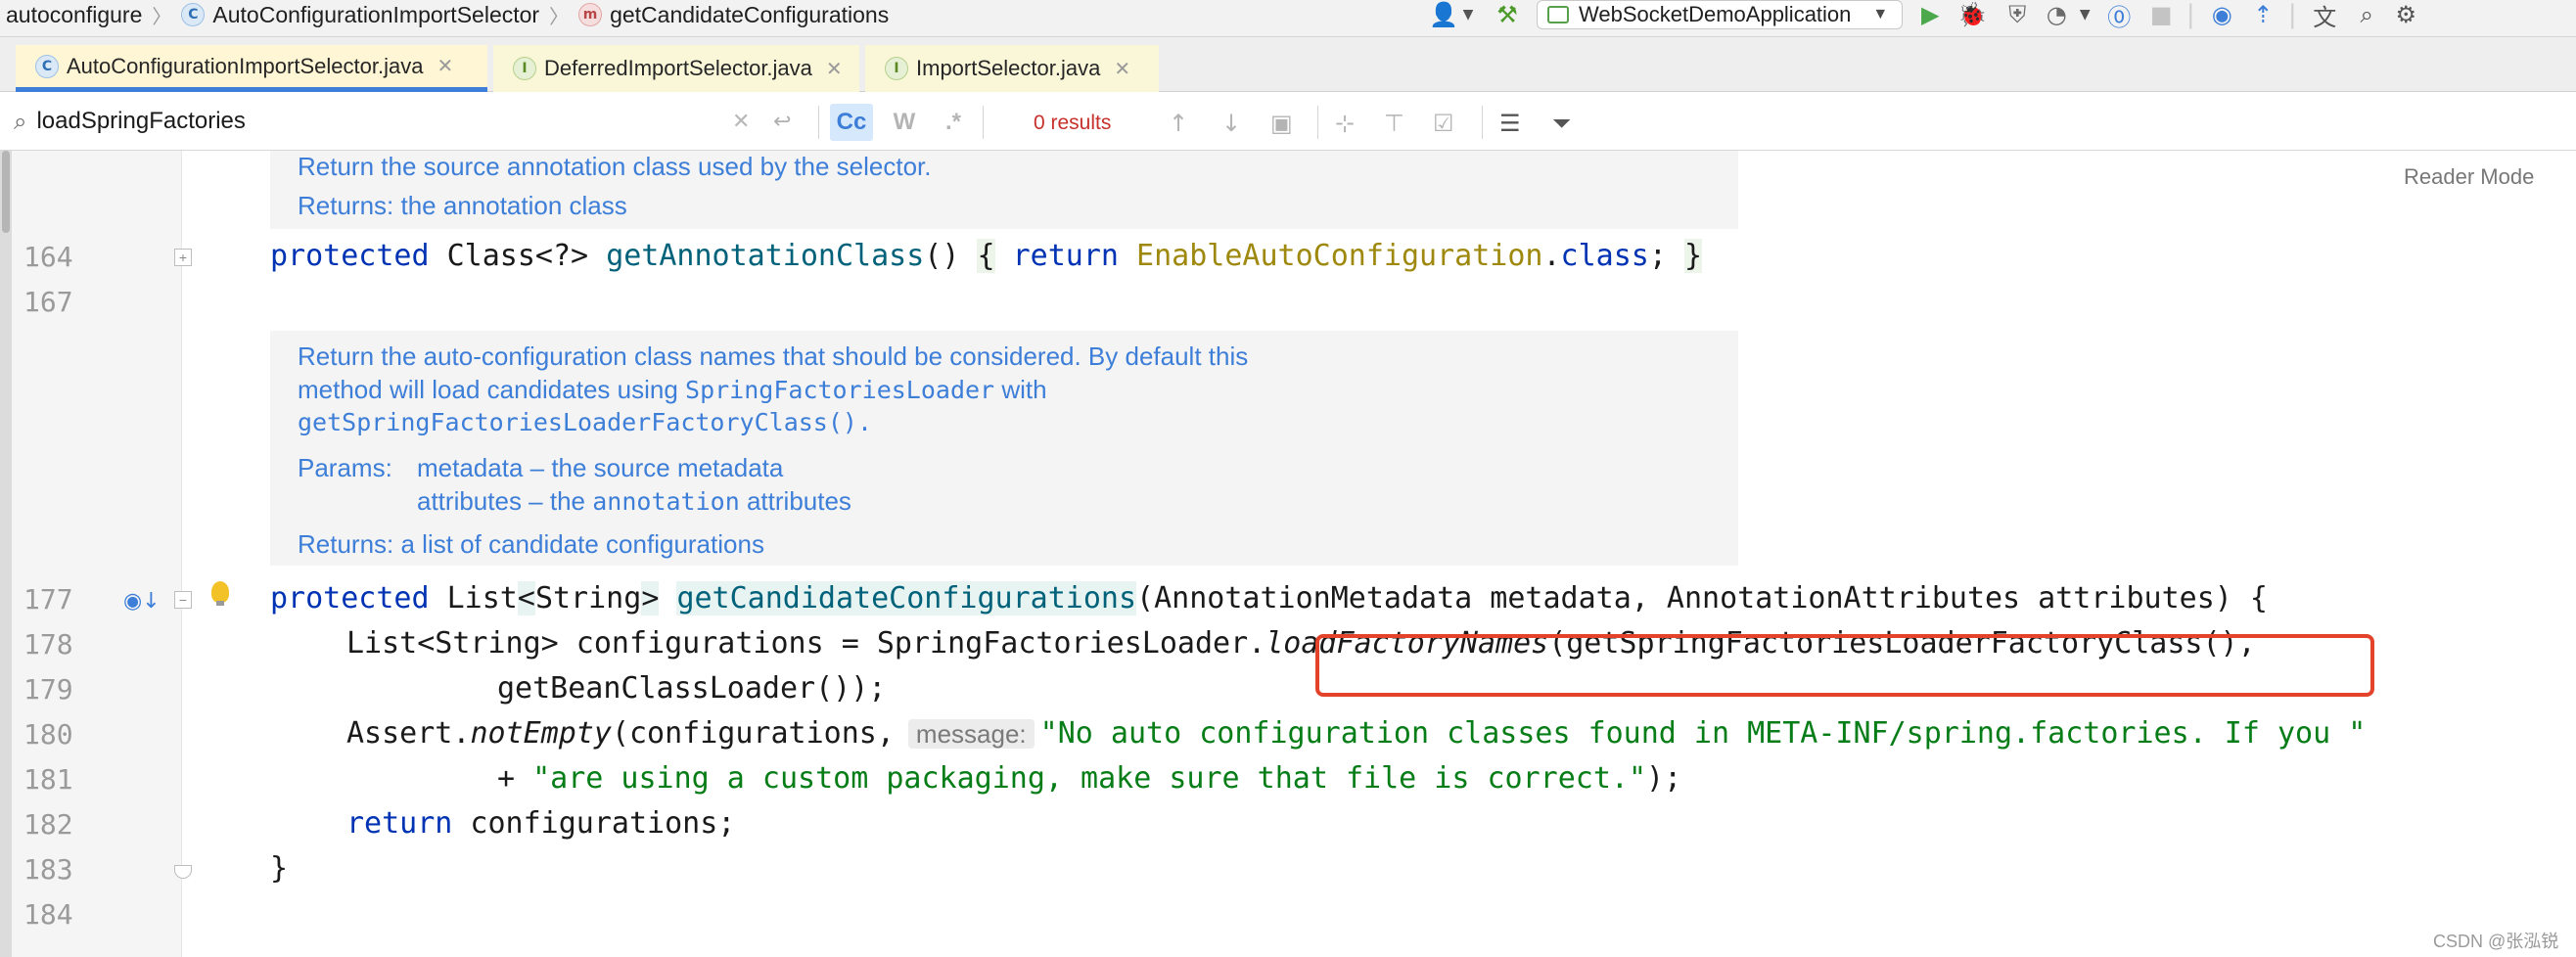  I want to click on whole-words-toggle: W, so click(905, 122).